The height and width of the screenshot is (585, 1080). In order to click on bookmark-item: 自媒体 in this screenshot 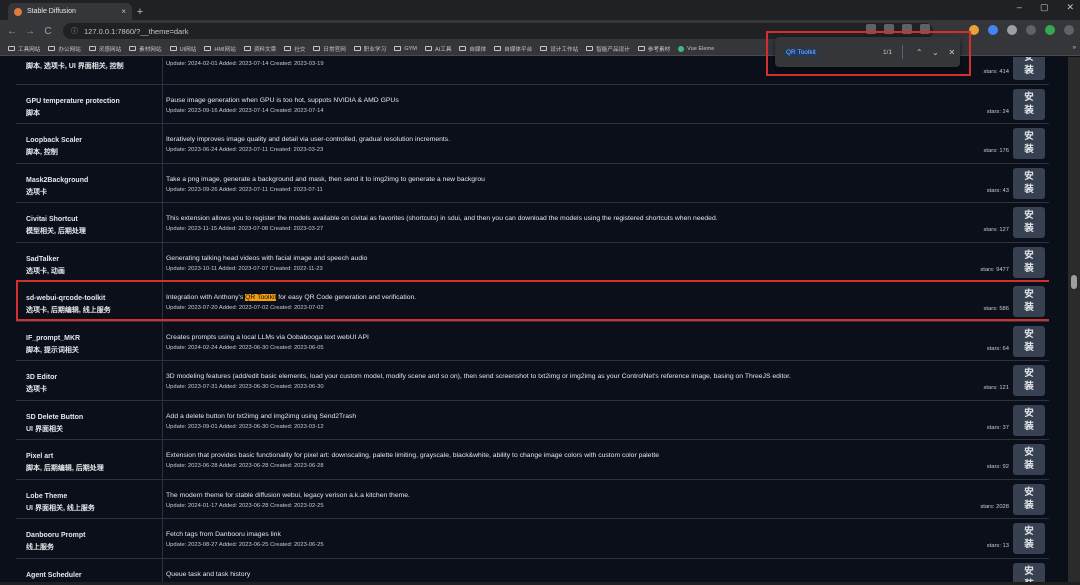, I will do `click(472, 49)`.